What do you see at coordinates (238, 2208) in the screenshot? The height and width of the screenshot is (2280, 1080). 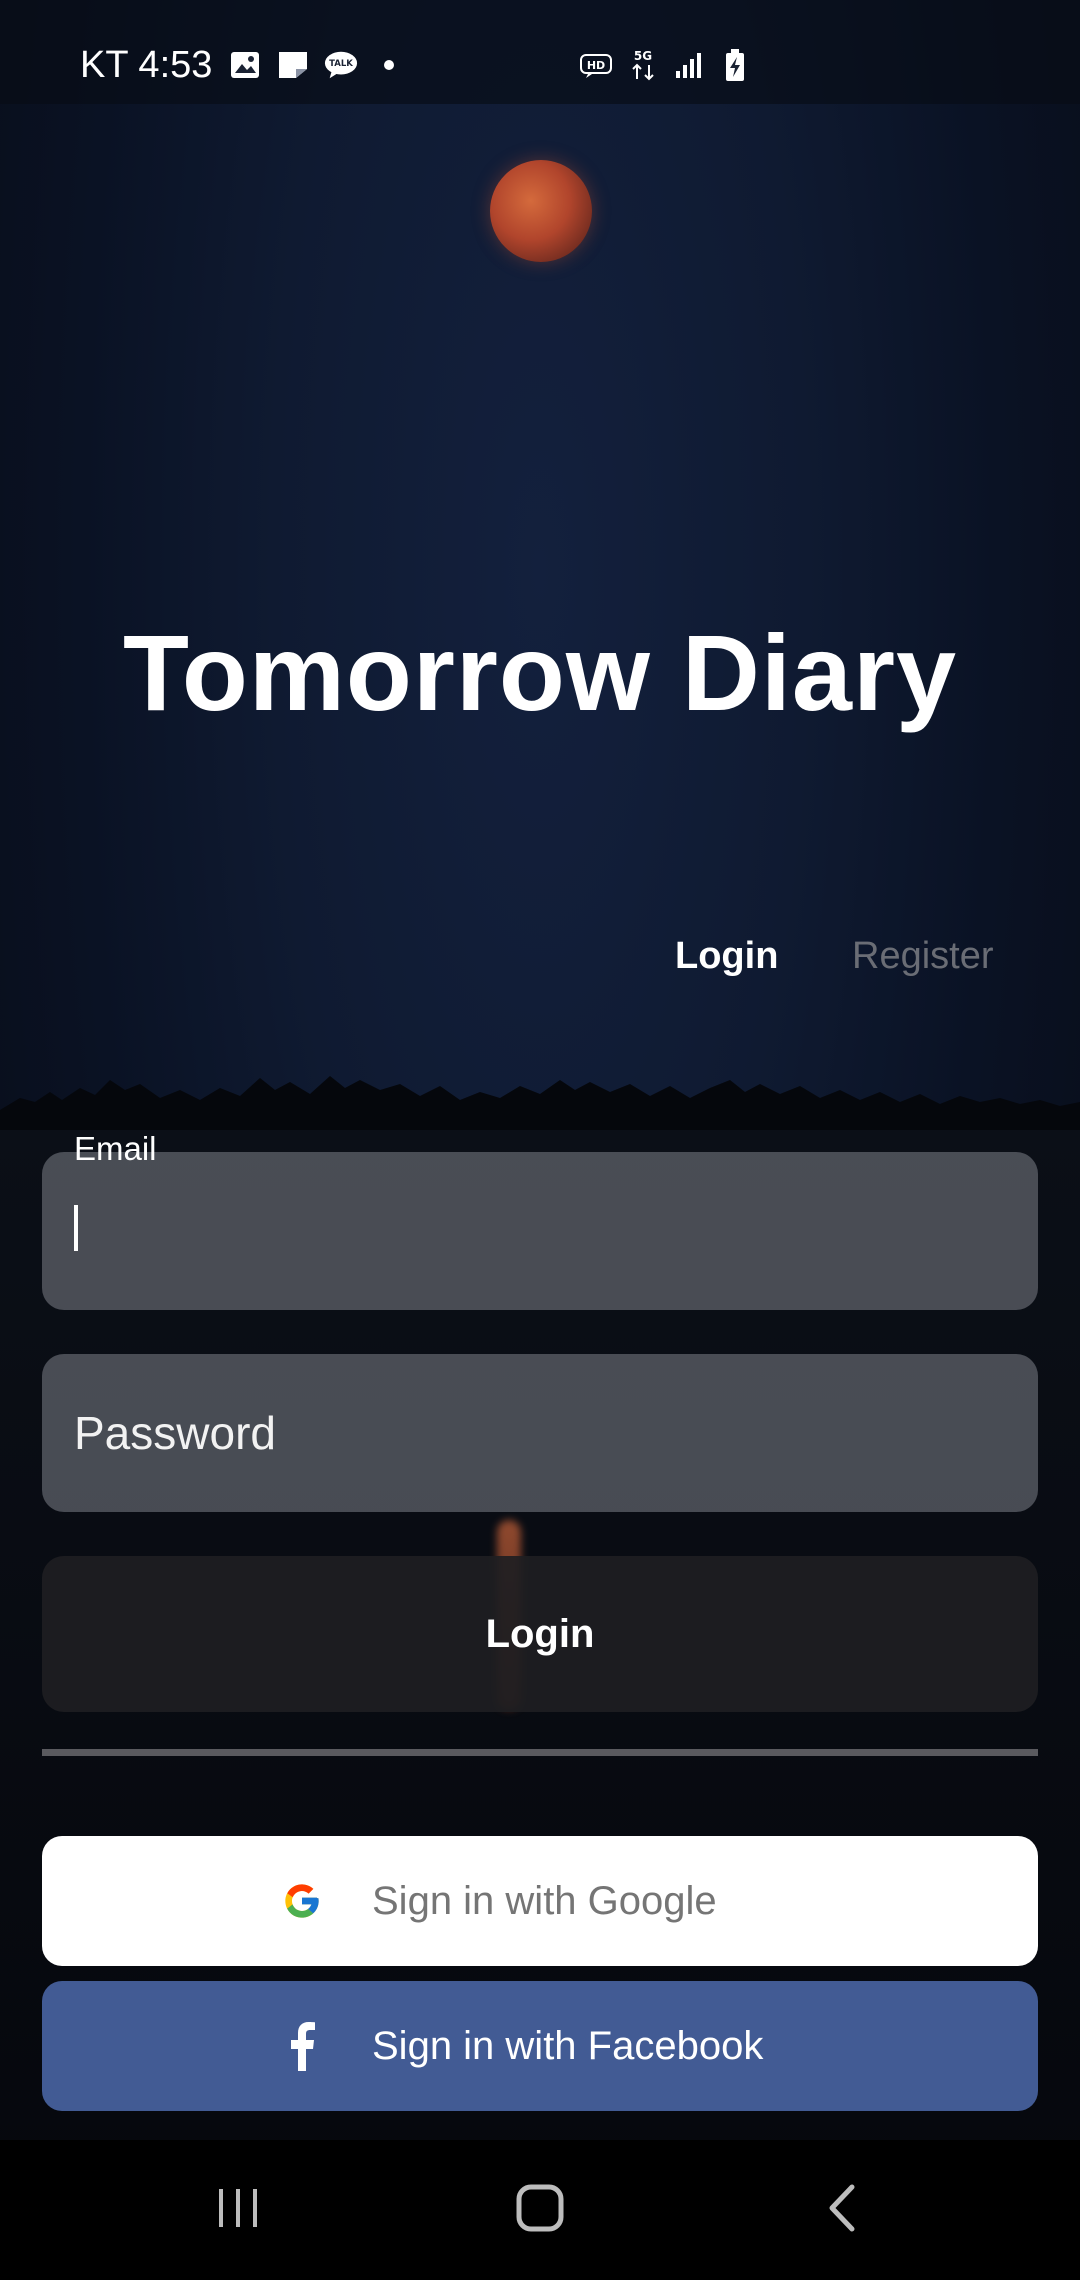 I see `recents-icon` at bounding box center [238, 2208].